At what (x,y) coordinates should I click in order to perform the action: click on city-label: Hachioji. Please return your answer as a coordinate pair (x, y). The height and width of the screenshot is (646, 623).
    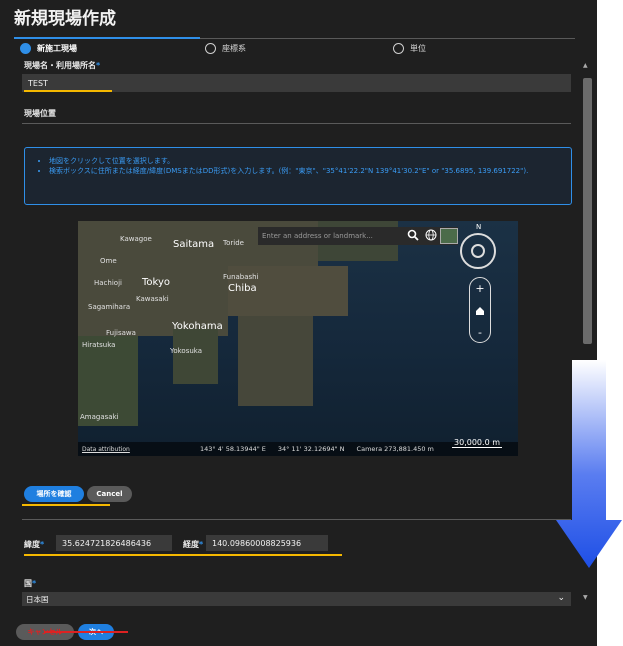
    Looking at the image, I should click on (108, 283).